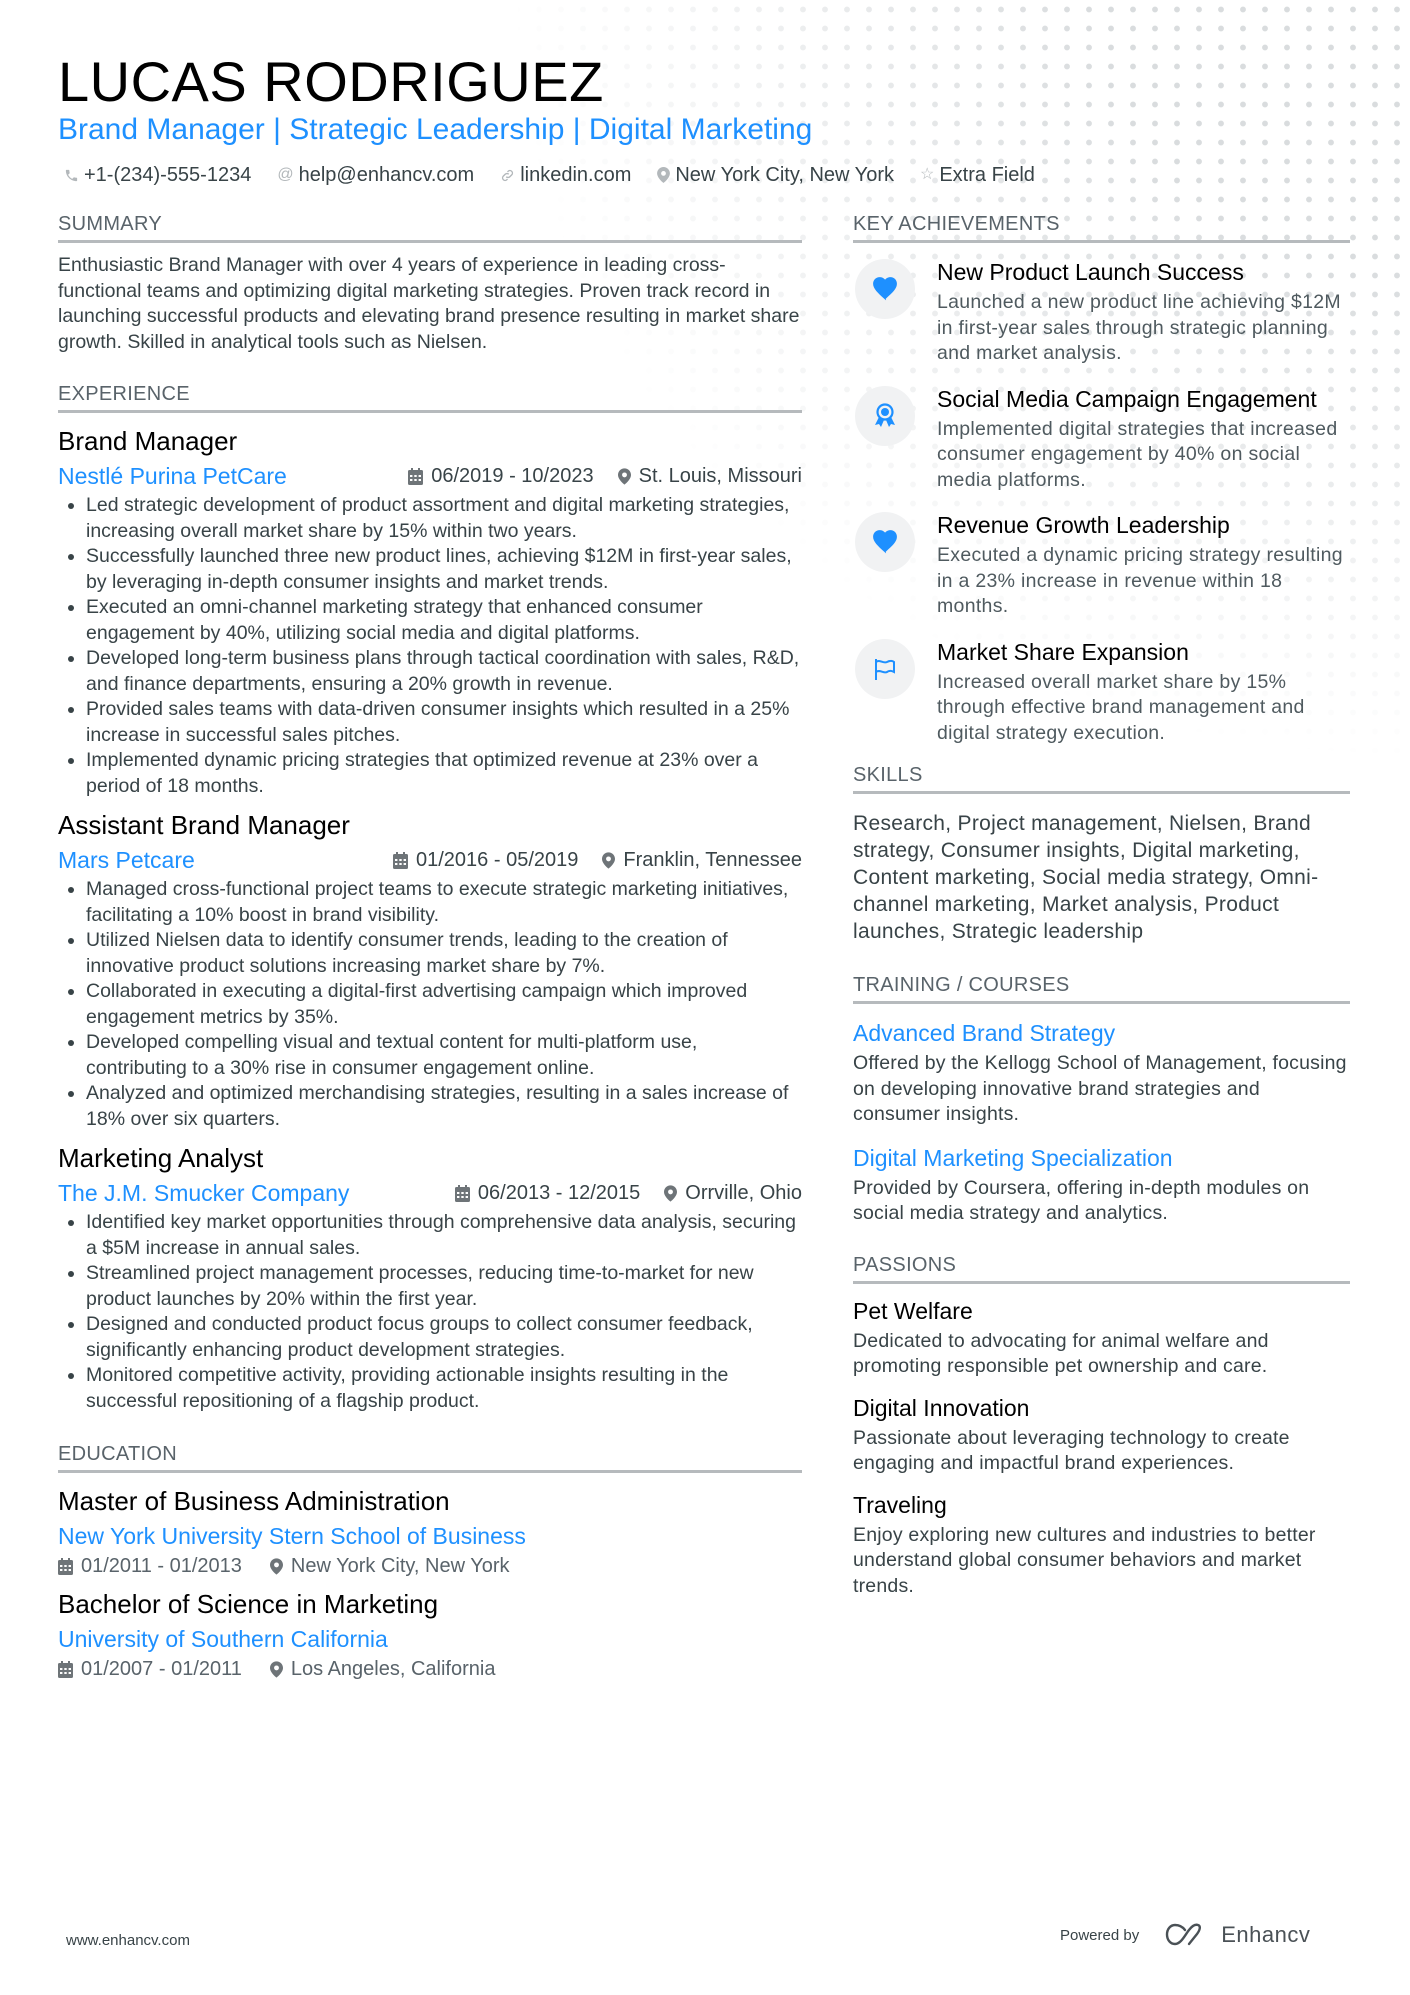  I want to click on contact-location-text: New York City, New York, so click(784, 175).